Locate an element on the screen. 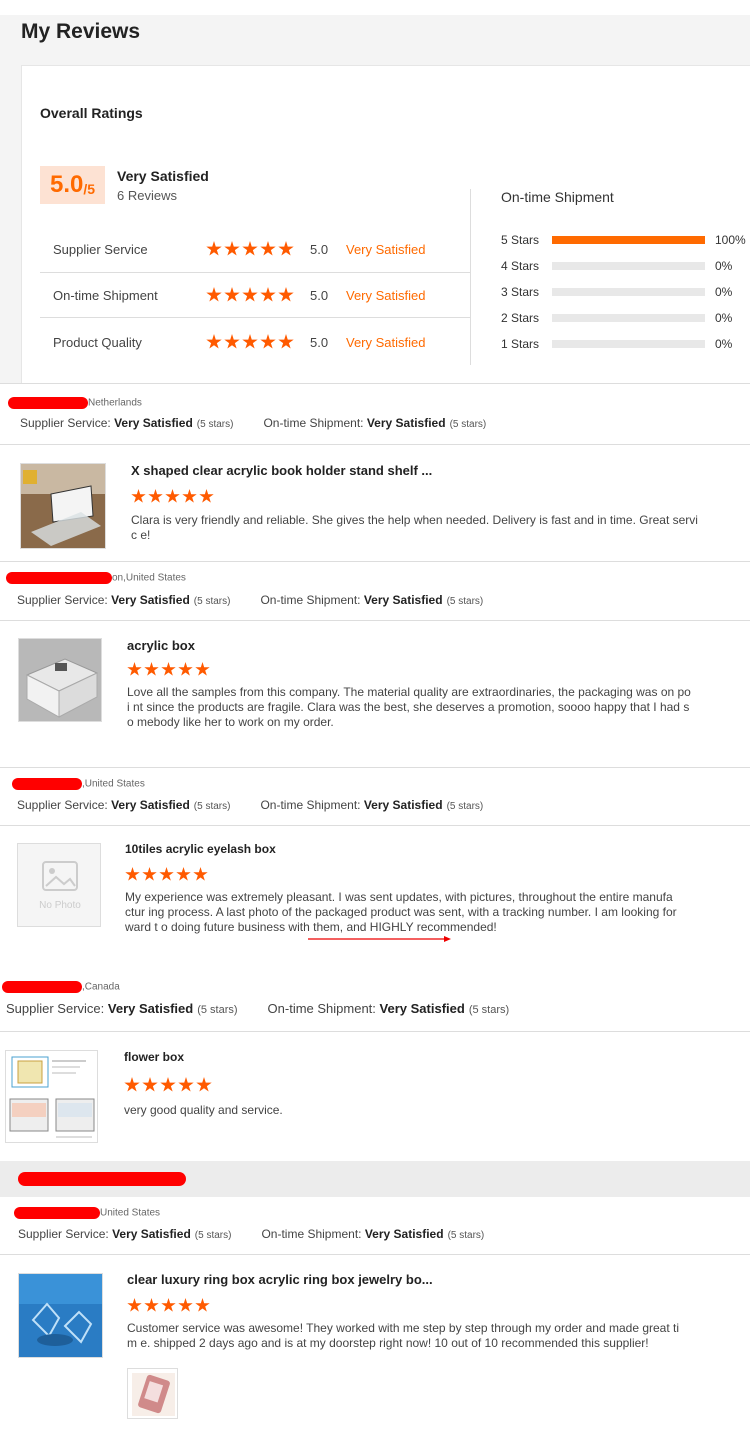  reviewer-location: on,United States is located at coordinates (149, 578).